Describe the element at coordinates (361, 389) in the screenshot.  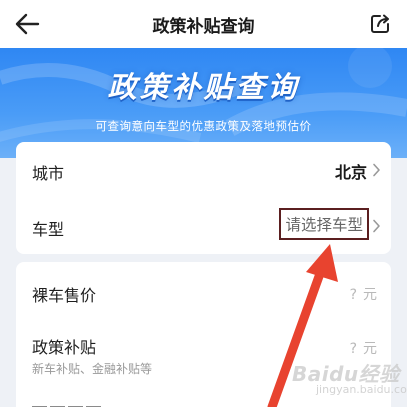
I see `watermark-url: jingyan.baidu.com` at that location.